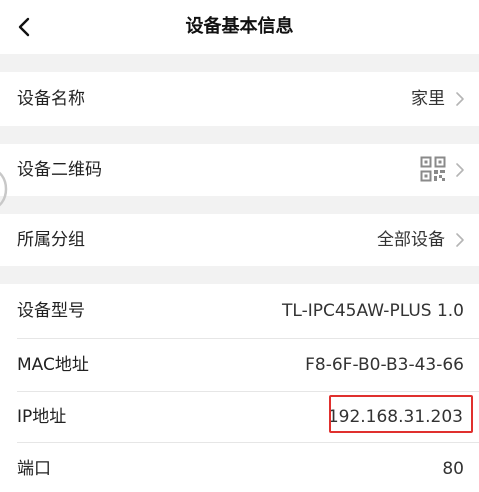 This screenshot has height=492, width=479. What do you see at coordinates (51, 240) in the screenshot?
I see `group-label: 所属分组` at bounding box center [51, 240].